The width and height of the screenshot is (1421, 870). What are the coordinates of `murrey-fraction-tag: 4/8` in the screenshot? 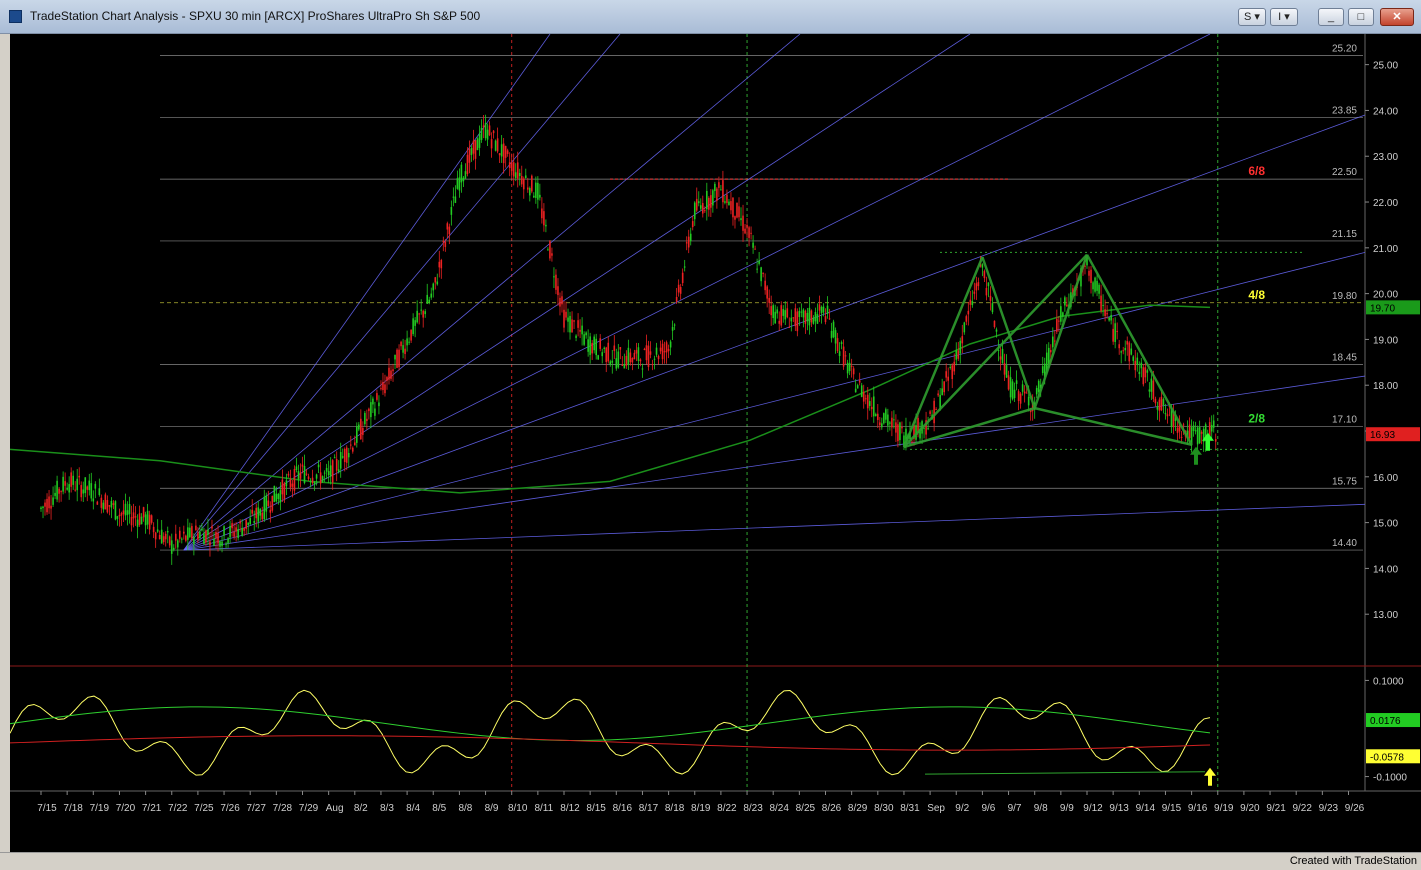 It's located at (1256, 295).